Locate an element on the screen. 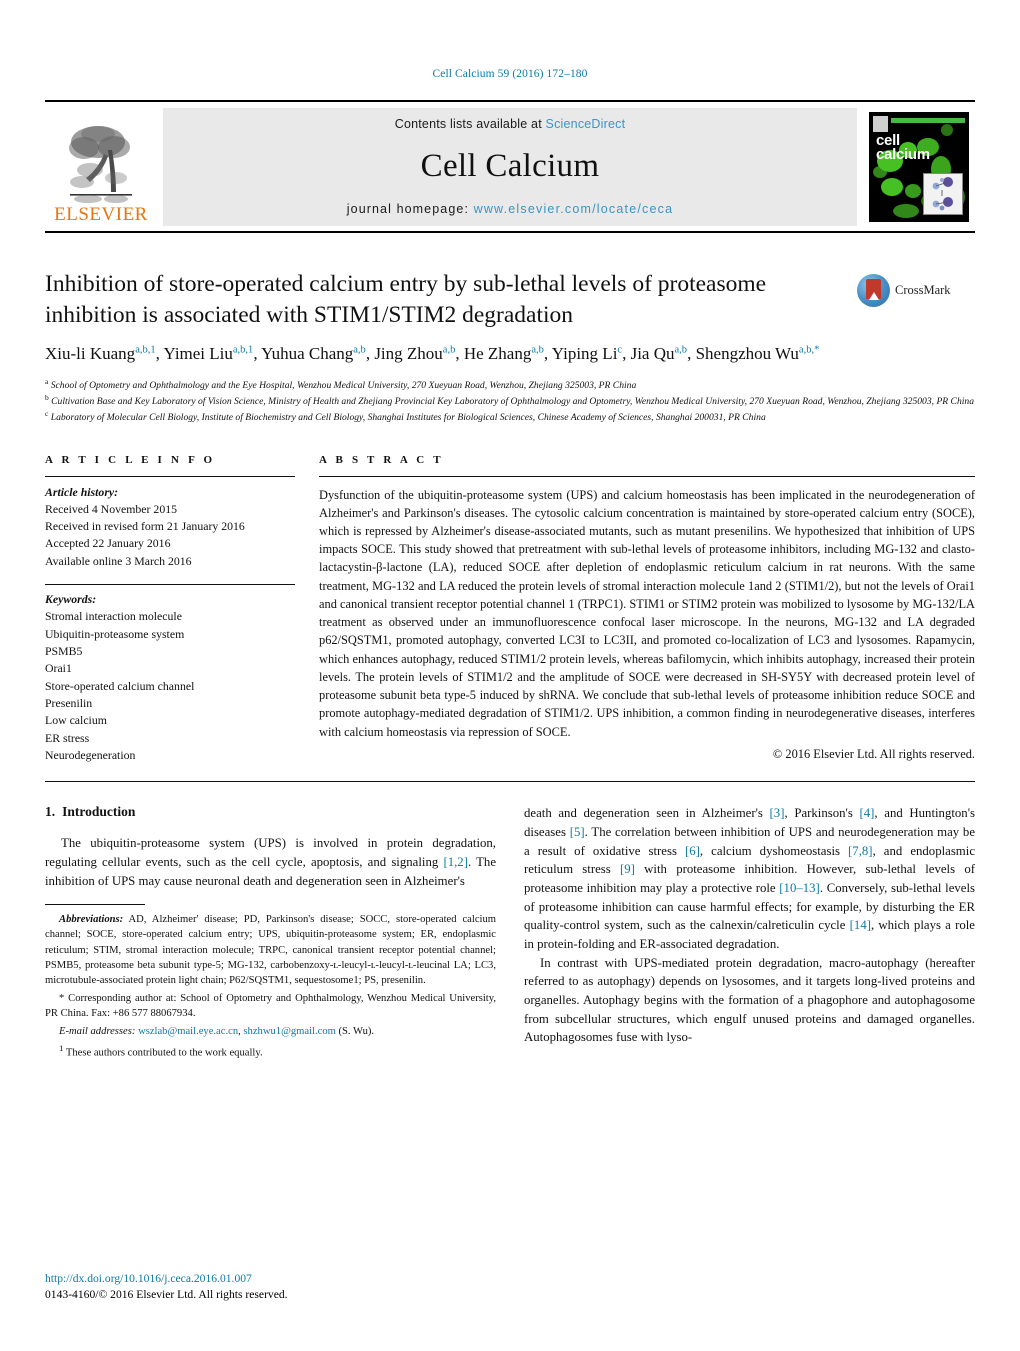  journal-cover-image: cell calcium is located at coordinates (919, 167).